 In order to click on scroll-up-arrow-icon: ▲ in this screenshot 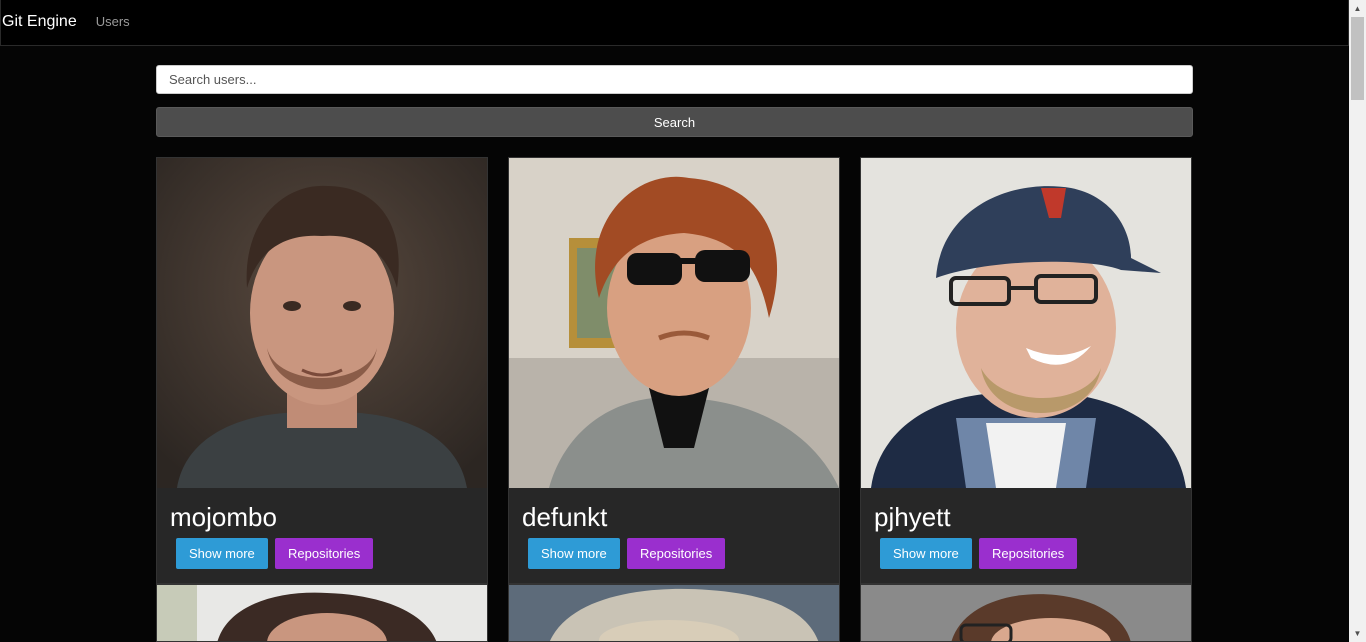, I will do `click(1357, 8)`.